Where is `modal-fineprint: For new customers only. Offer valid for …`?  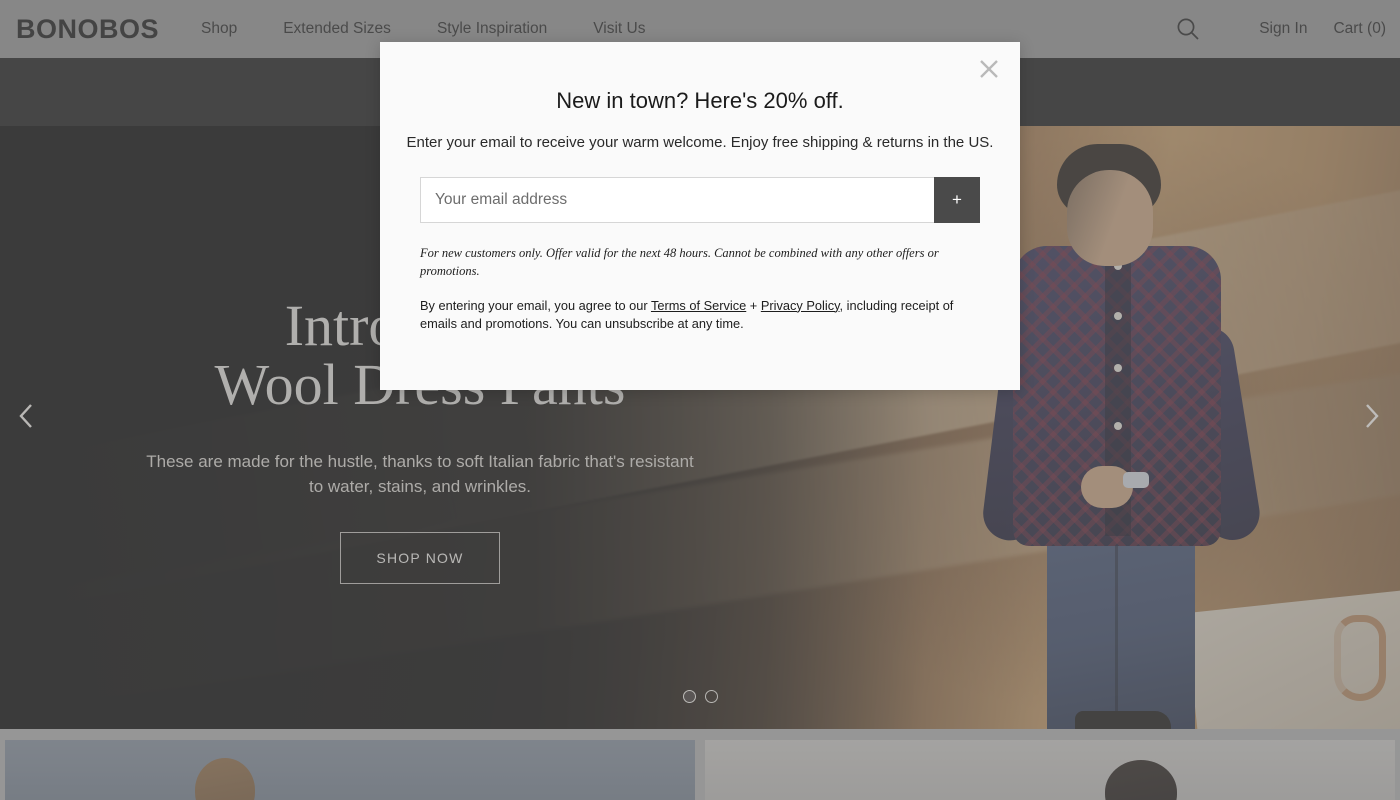
modal-fineprint: For new customers only. Offer valid for … is located at coordinates (679, 262).